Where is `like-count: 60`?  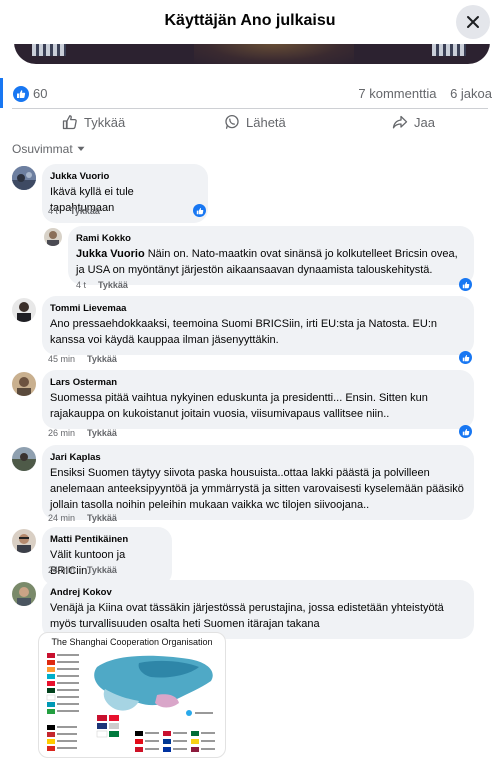 like-count: 60 is located at coordinates (40, 93).